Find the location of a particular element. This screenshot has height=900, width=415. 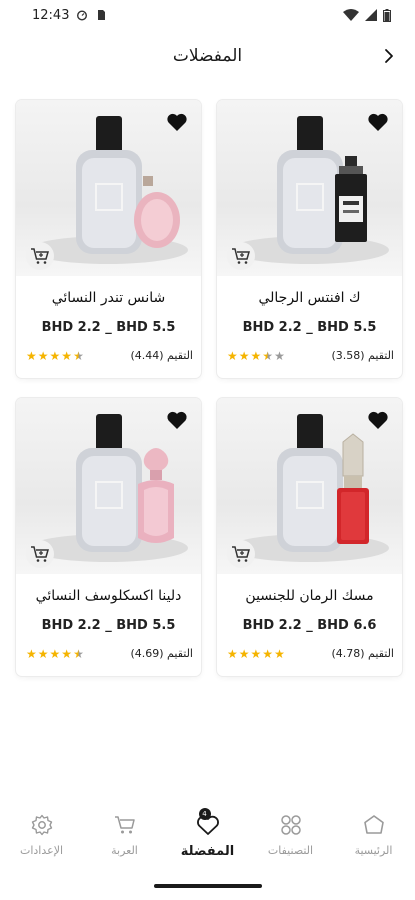

nav-label-favorites: المفضلة is located at coordinates (207, 851).